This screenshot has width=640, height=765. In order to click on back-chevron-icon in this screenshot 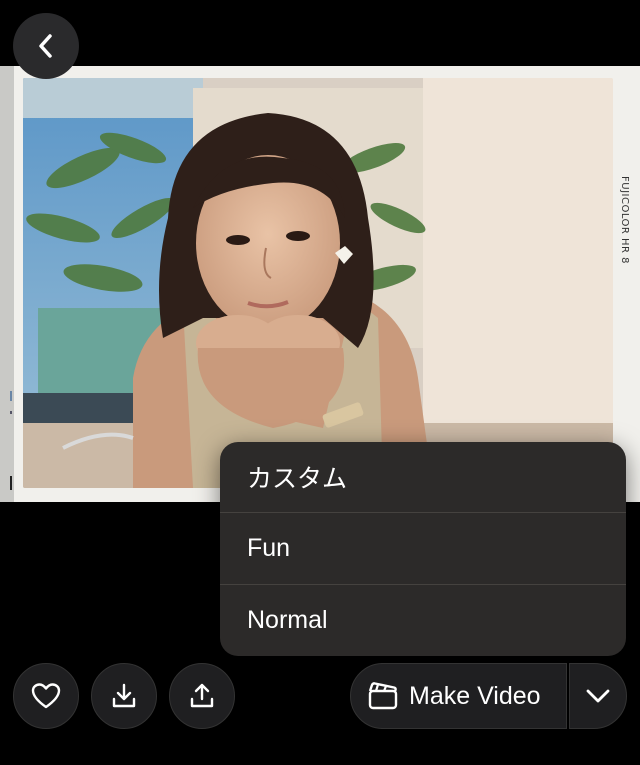, I will do `click(45, 46)`.